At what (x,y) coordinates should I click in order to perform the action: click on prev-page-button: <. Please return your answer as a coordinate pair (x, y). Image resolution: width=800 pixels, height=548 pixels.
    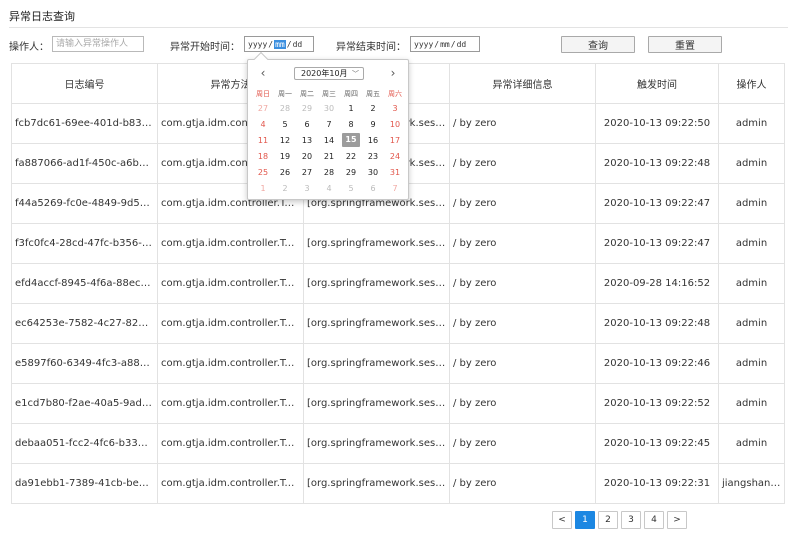
    Looking at the image, I should click on (562, 520).